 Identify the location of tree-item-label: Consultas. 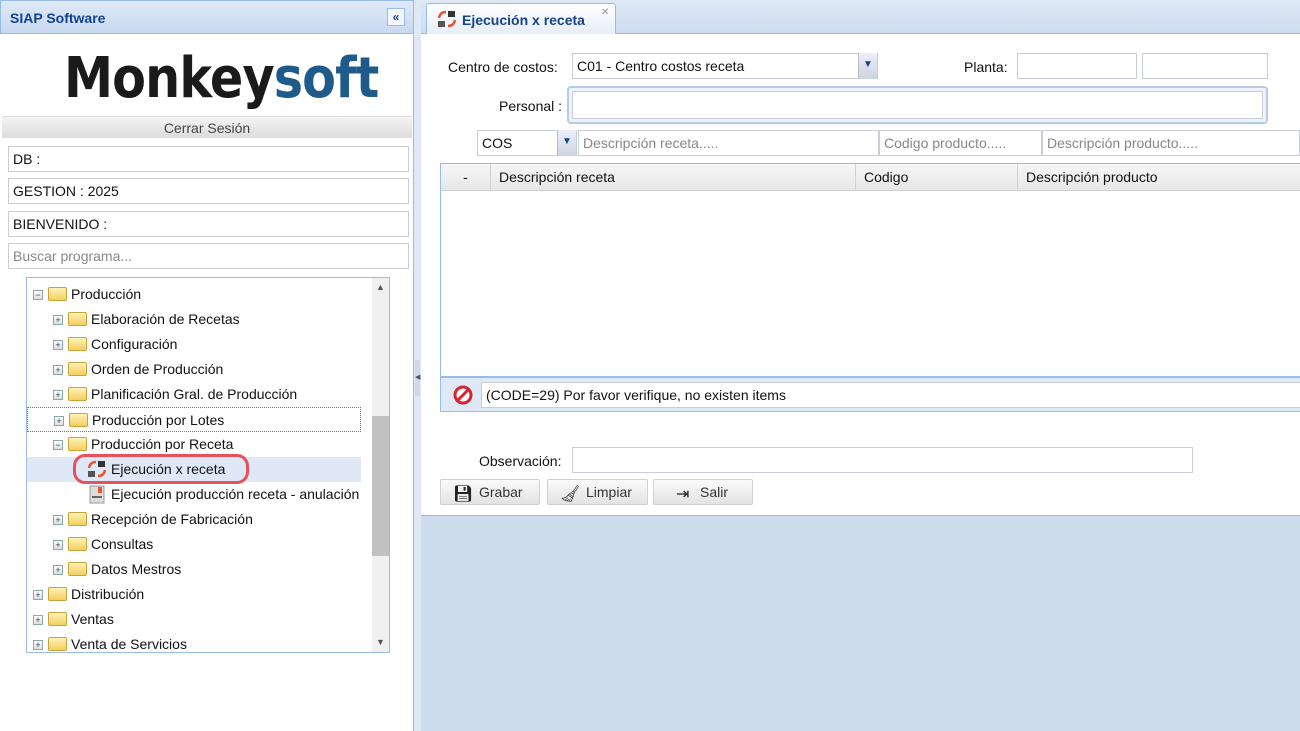
(122, 544).